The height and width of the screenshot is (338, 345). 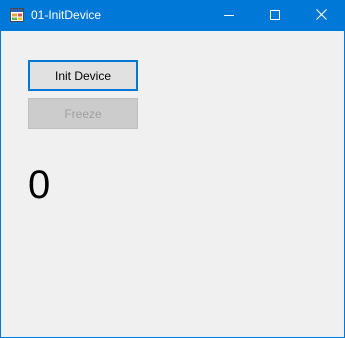 What do you see at coordinates (172, 16) in the screenshot?
I see `title-bar: 01-InitDevice` at bounding box center [172, 16].